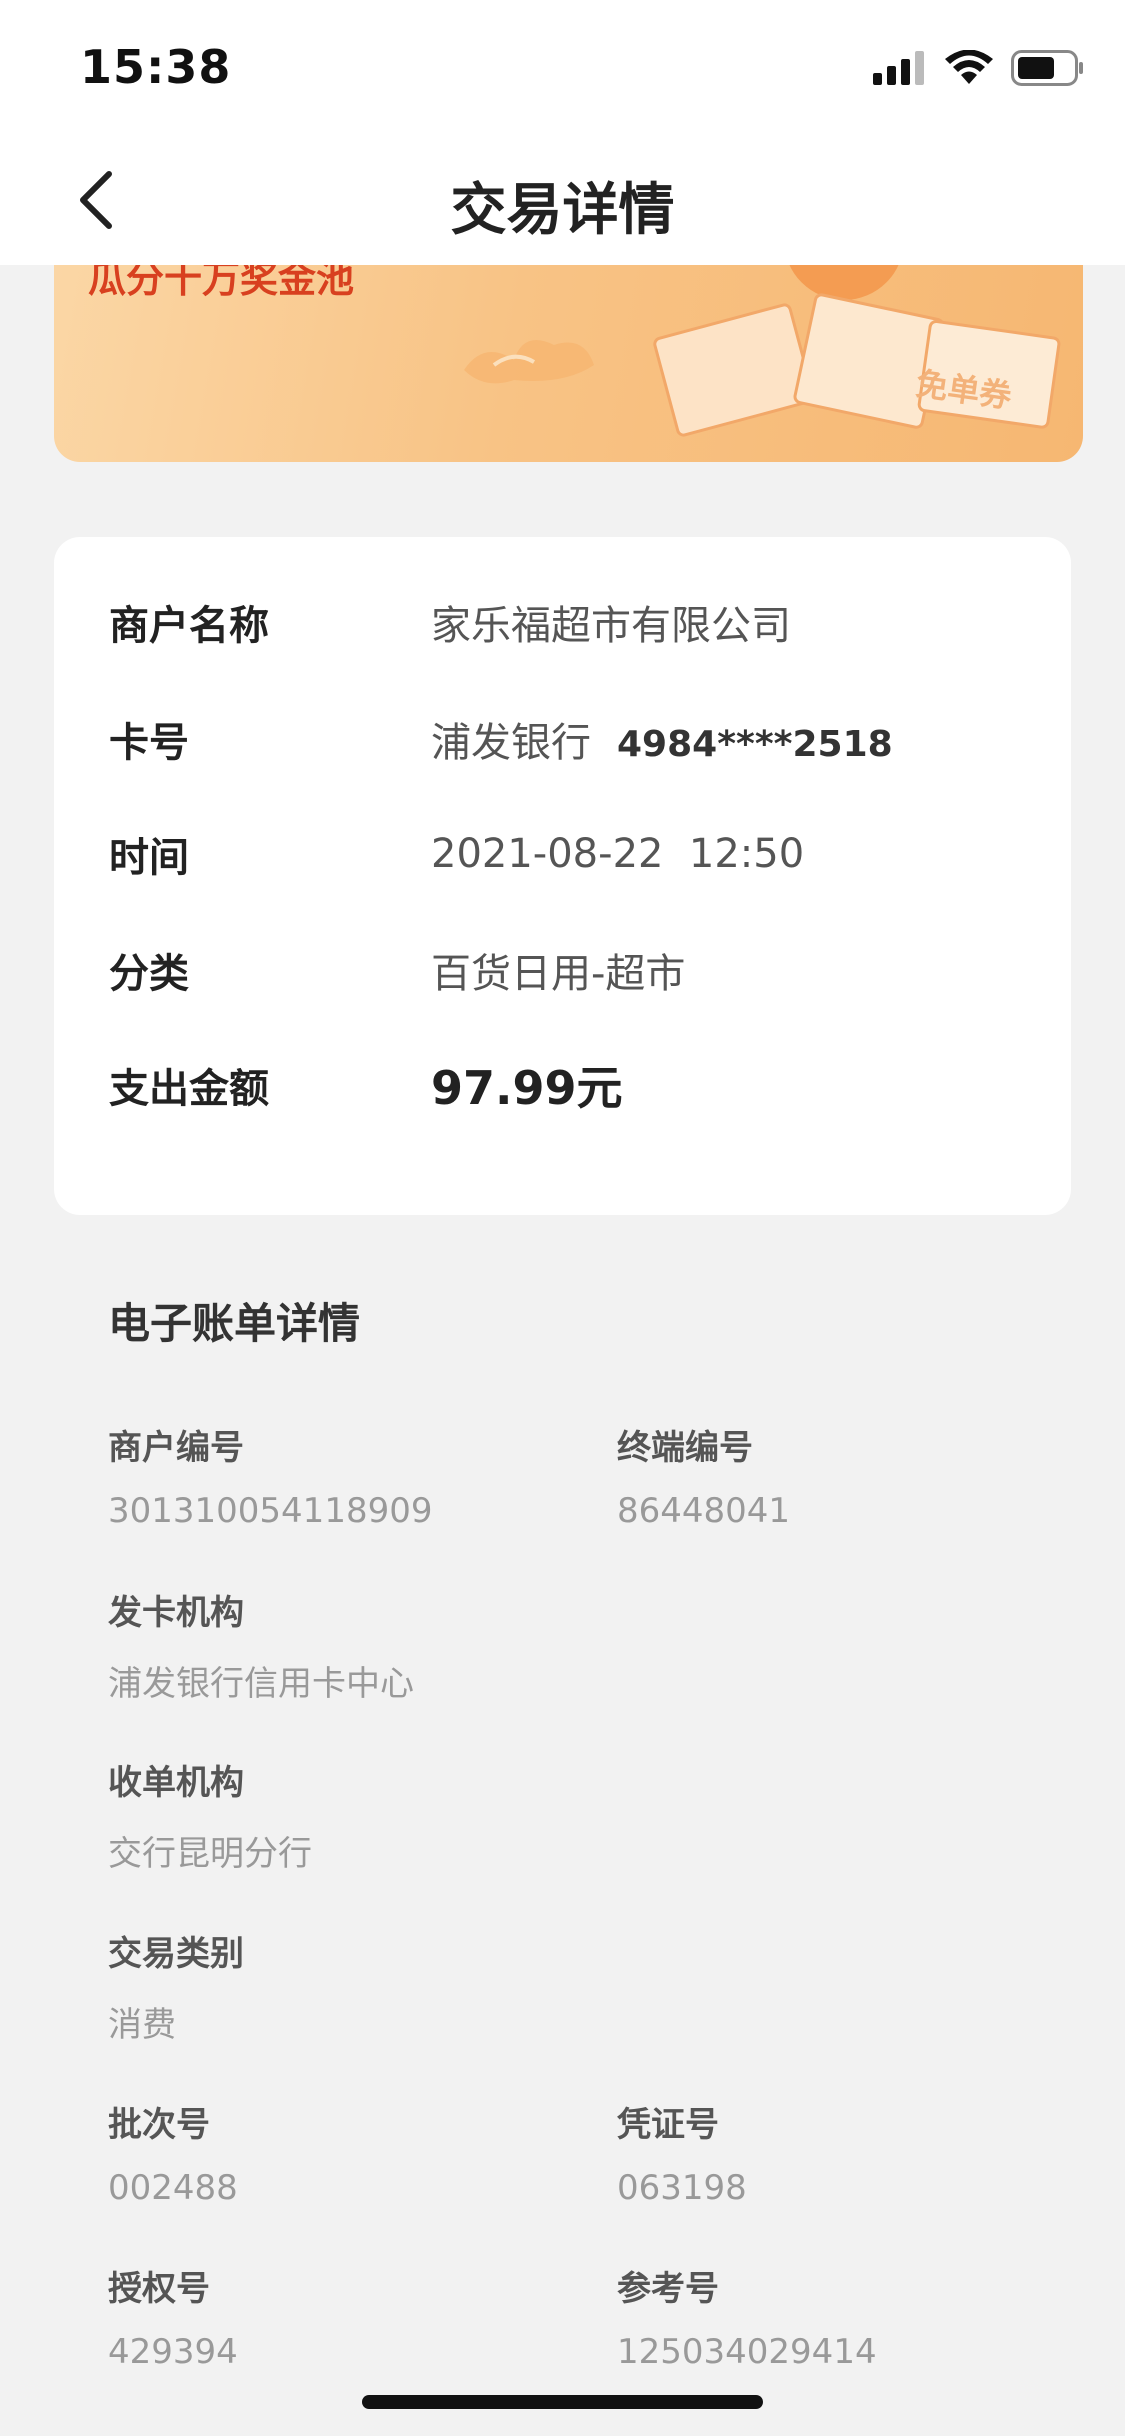 Image resolution: width=1125 pixels, height=2436 pixels. I want to click on voucher-value: 063198, so click(682, 2188).